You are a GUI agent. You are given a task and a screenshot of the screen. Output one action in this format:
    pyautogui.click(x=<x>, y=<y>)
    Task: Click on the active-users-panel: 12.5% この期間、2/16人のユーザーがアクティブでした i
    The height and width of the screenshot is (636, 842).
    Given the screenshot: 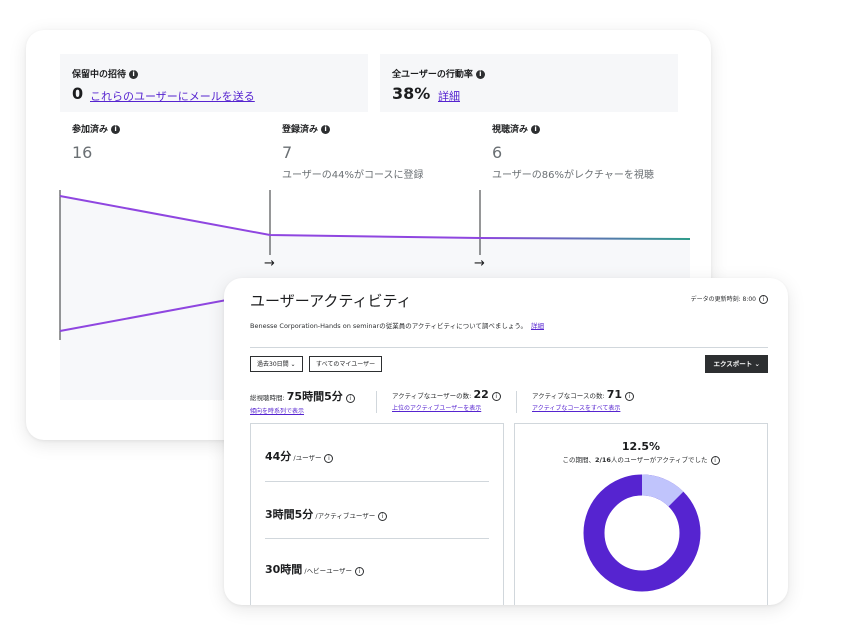 What is the action you would take?
    pyautogui.click(x=641, y=514)
    